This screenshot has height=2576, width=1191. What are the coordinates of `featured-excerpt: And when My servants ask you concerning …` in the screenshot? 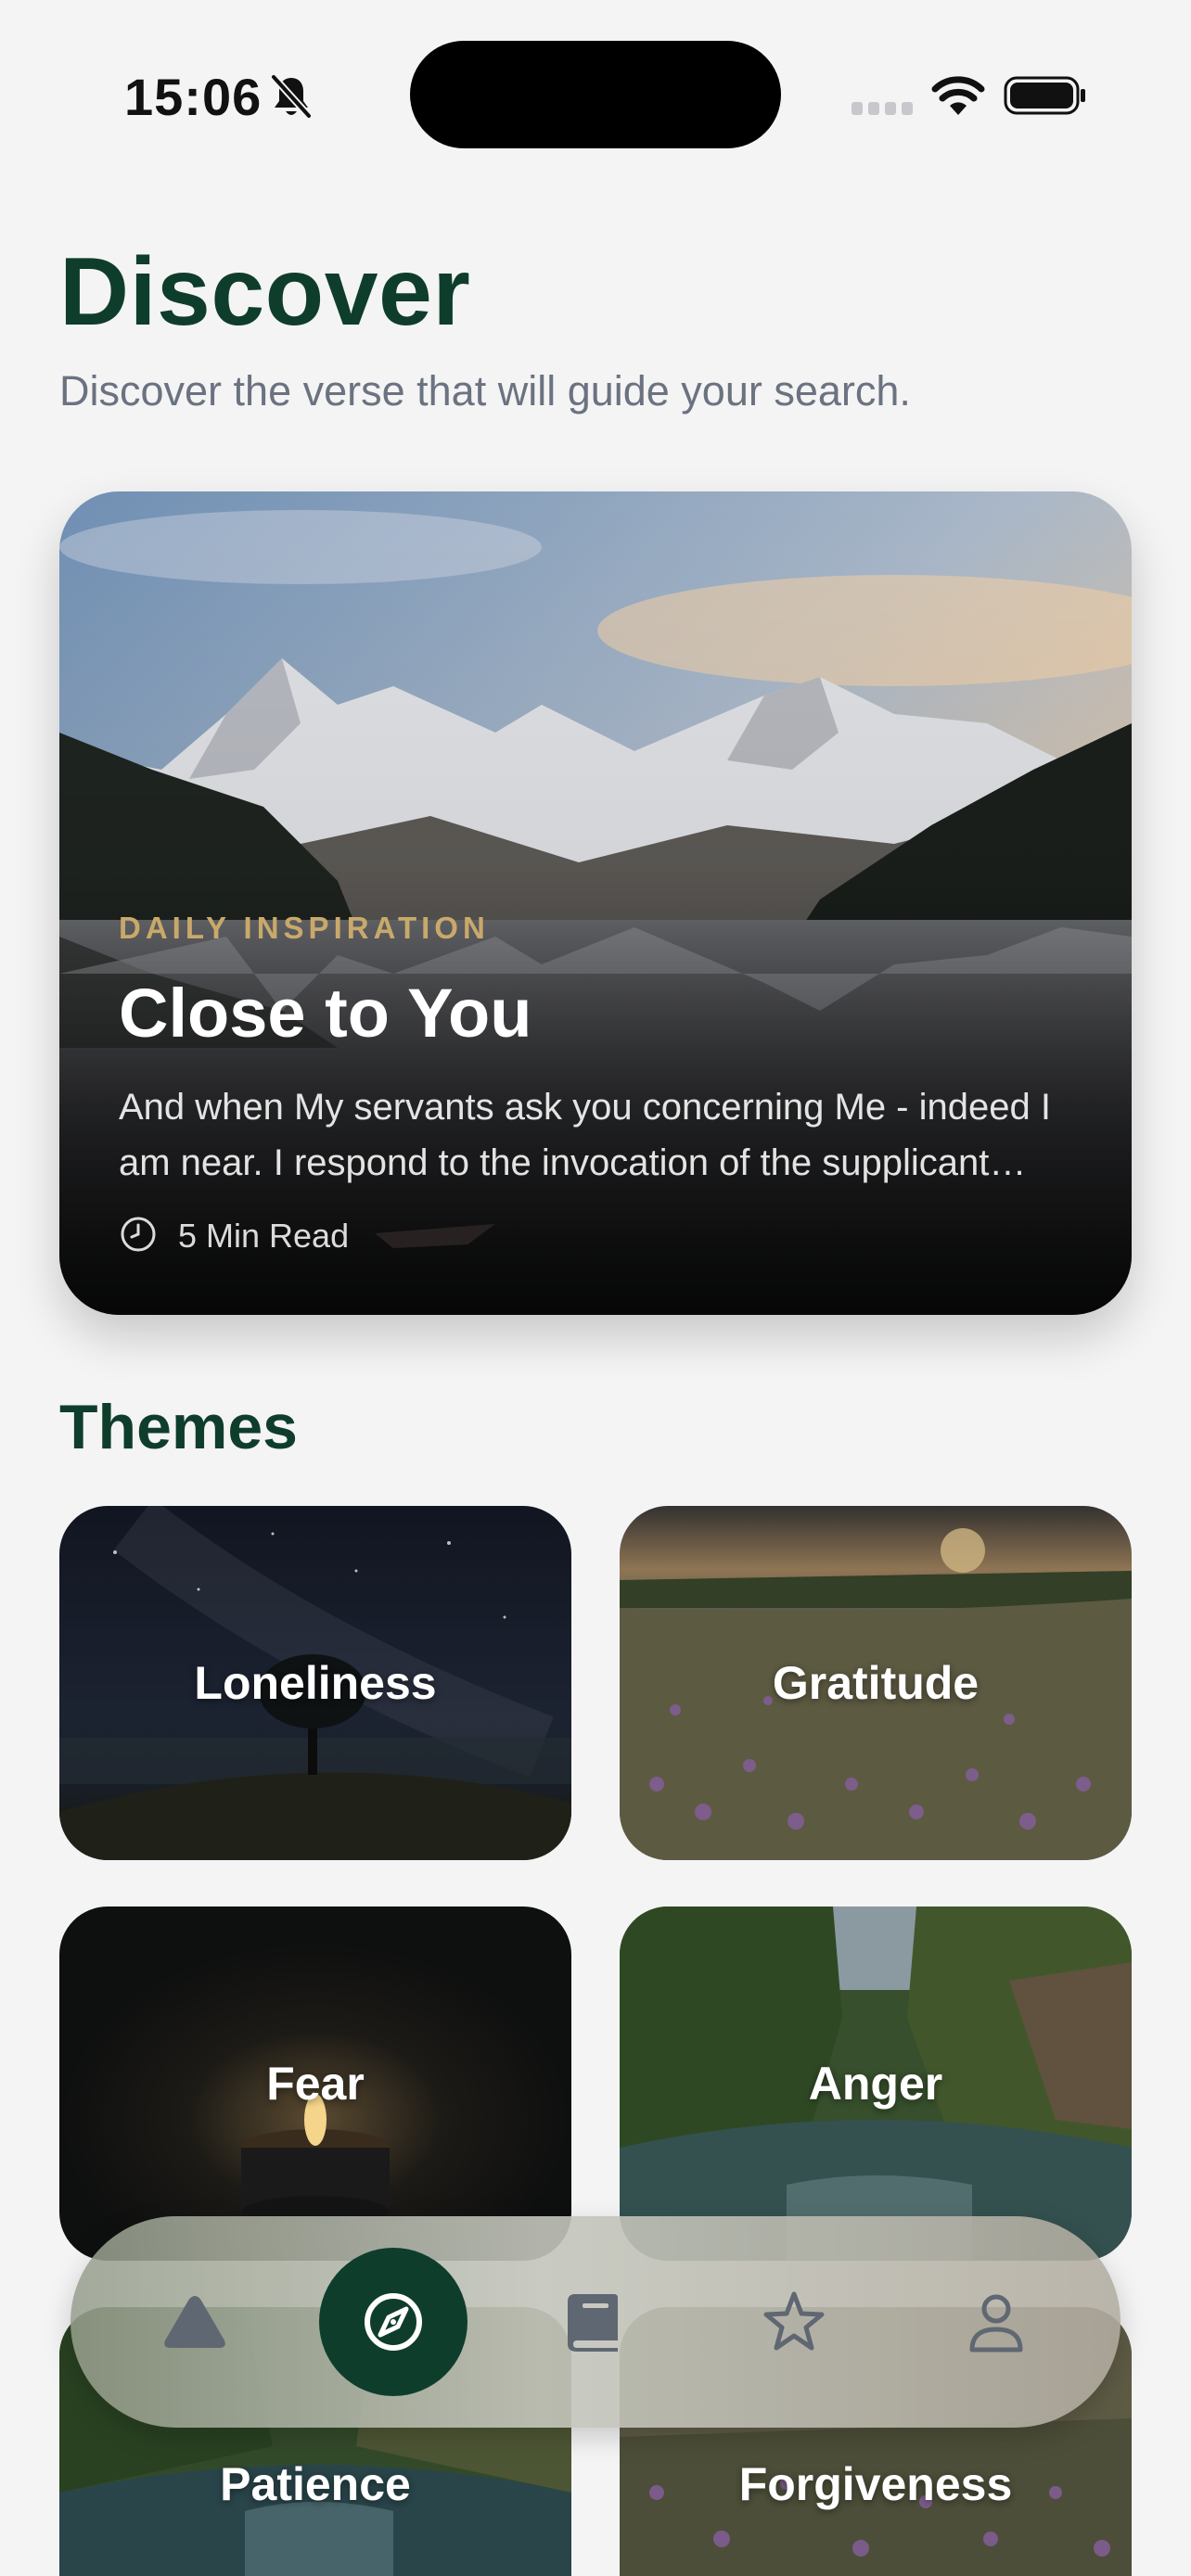 It's located at (585, 1135).